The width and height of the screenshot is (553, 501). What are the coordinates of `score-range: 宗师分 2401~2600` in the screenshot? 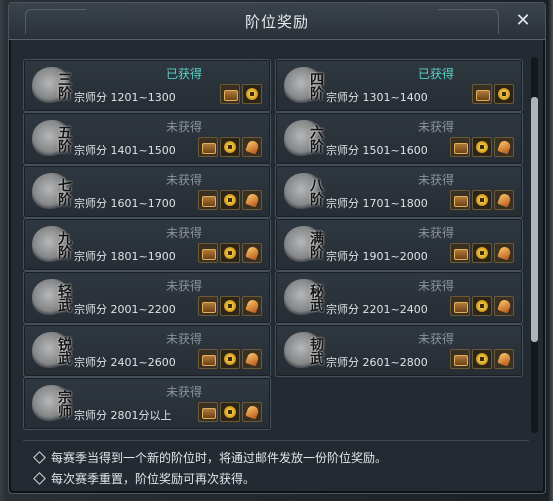 It's located at (125, 362).